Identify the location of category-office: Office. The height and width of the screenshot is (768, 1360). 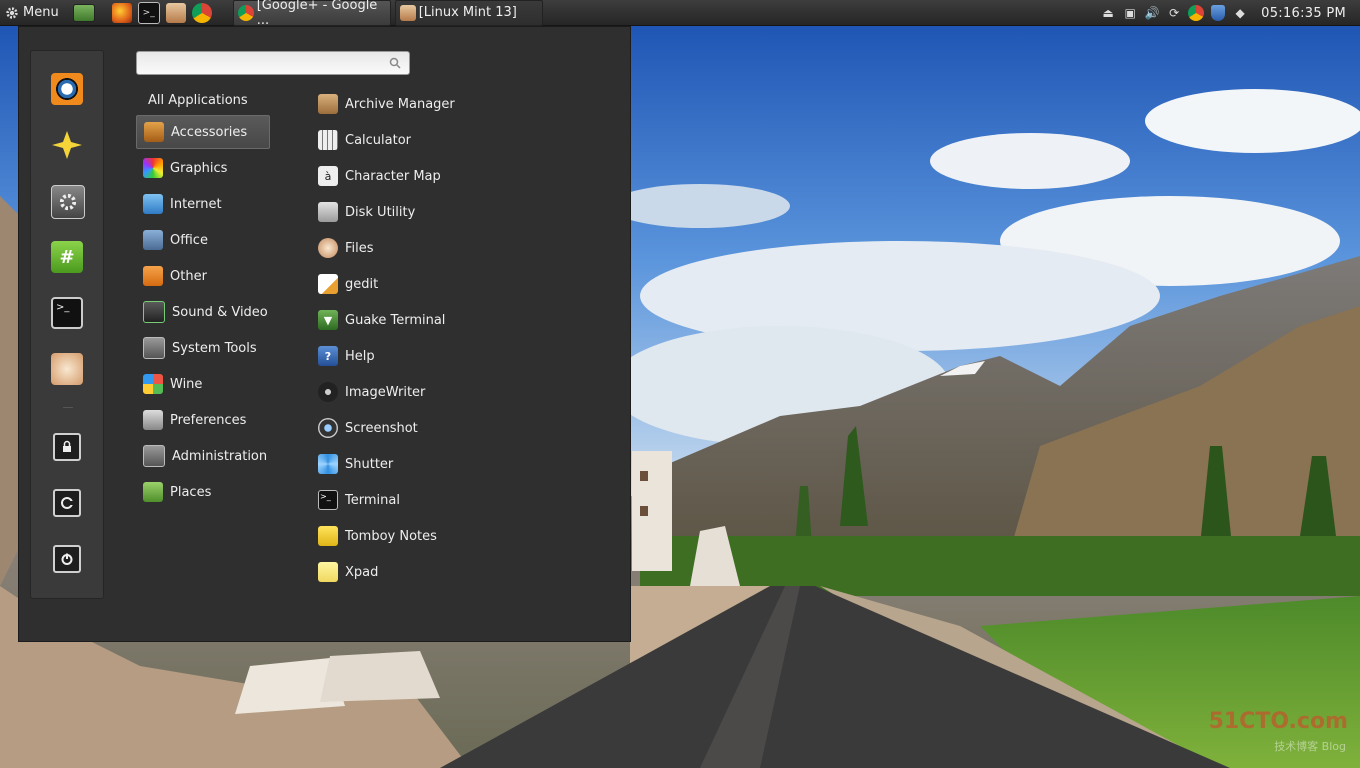
(203, 240).